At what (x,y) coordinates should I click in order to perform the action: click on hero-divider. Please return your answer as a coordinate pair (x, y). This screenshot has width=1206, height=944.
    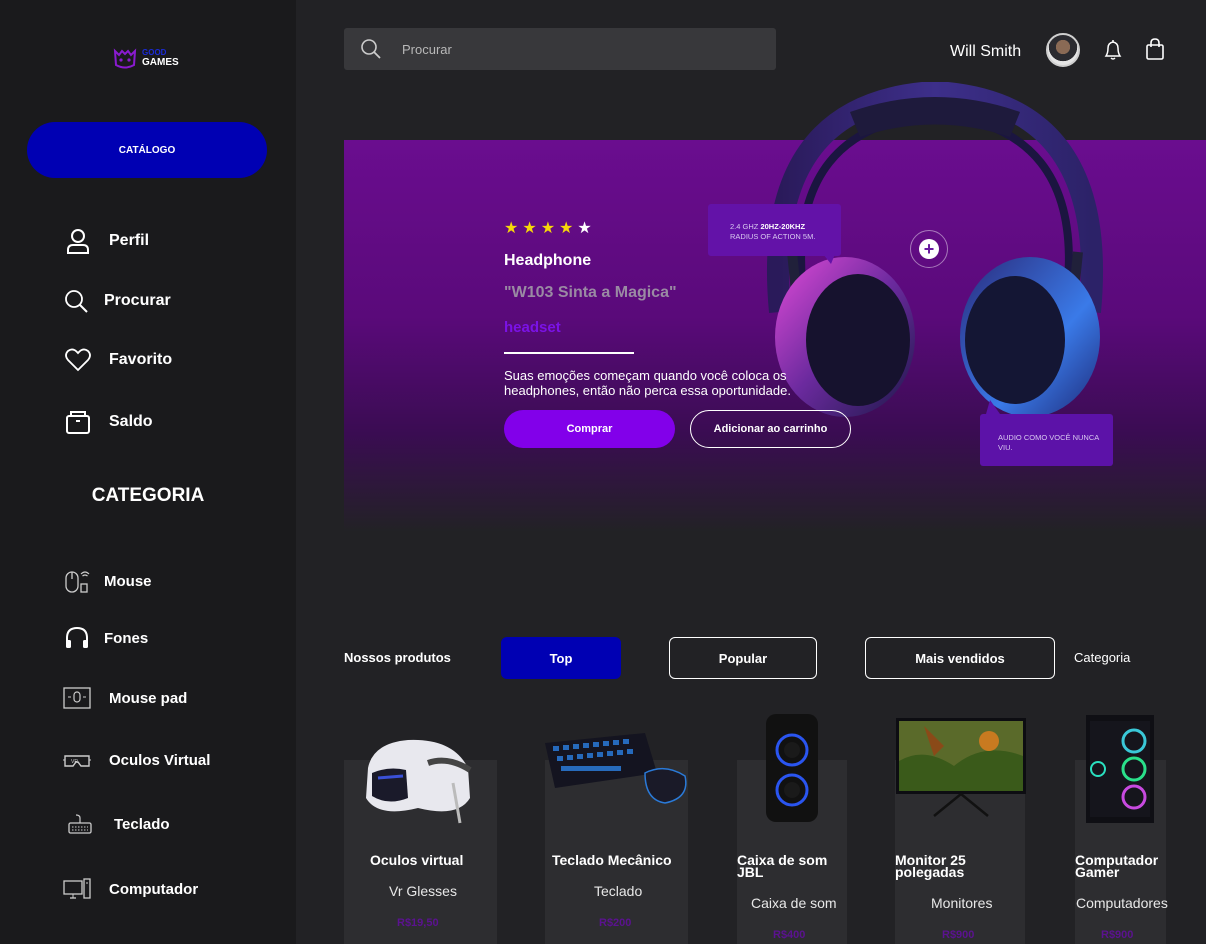
    Looking at the image, I should click on (569, 353).